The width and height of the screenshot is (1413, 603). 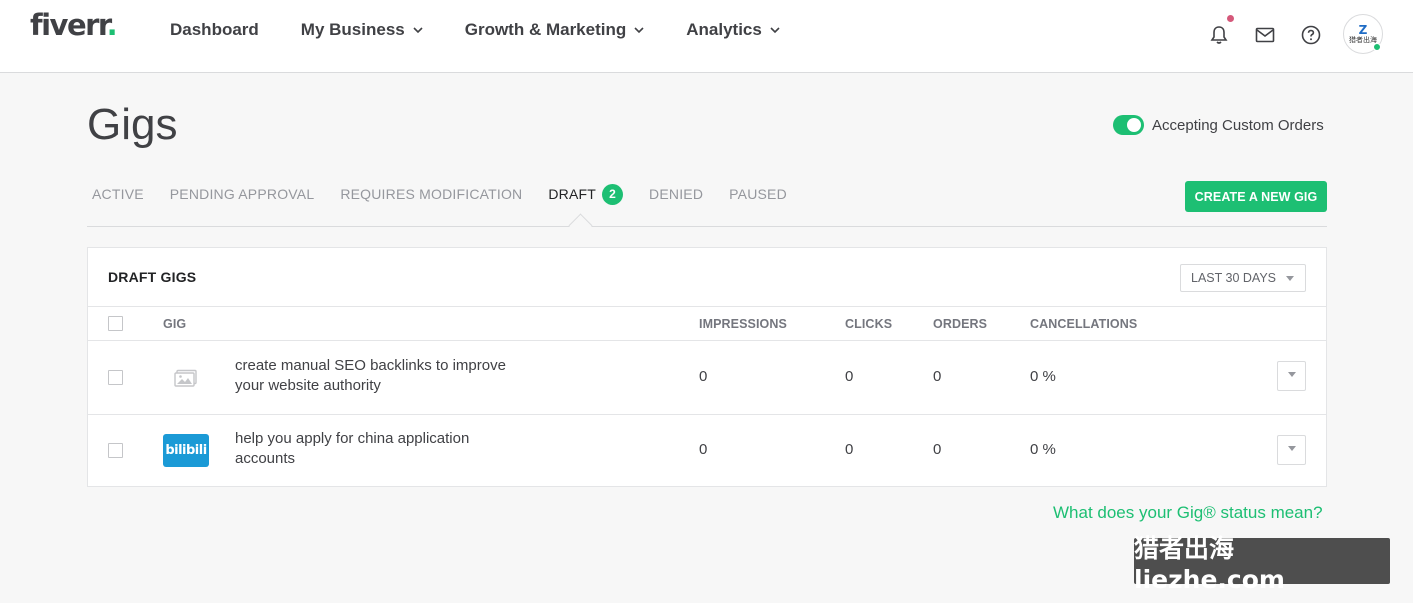 What do you see at coordinates (132, 124) in the screenshot?
I see `page-title: Gigs` at bounding box center [132, 124].